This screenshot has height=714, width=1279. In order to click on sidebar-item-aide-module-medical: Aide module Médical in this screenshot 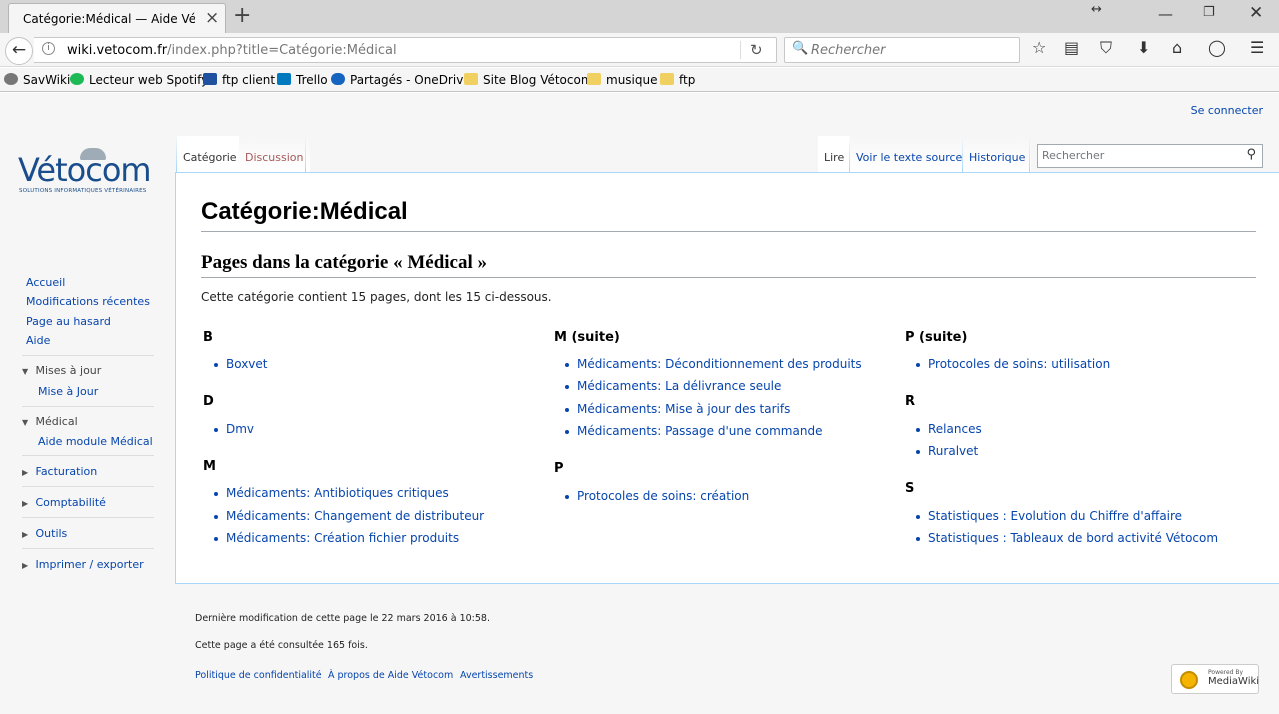, I will do `click(95, 441)`.